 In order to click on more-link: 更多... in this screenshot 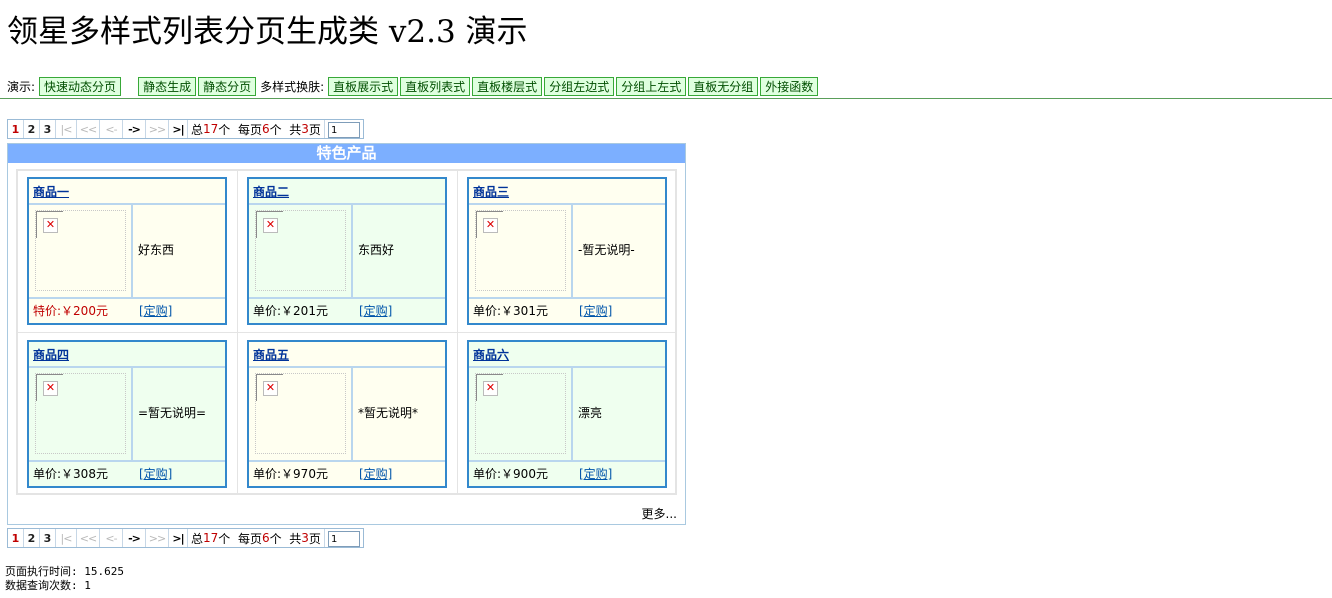, I will do `click(659, 513)`.